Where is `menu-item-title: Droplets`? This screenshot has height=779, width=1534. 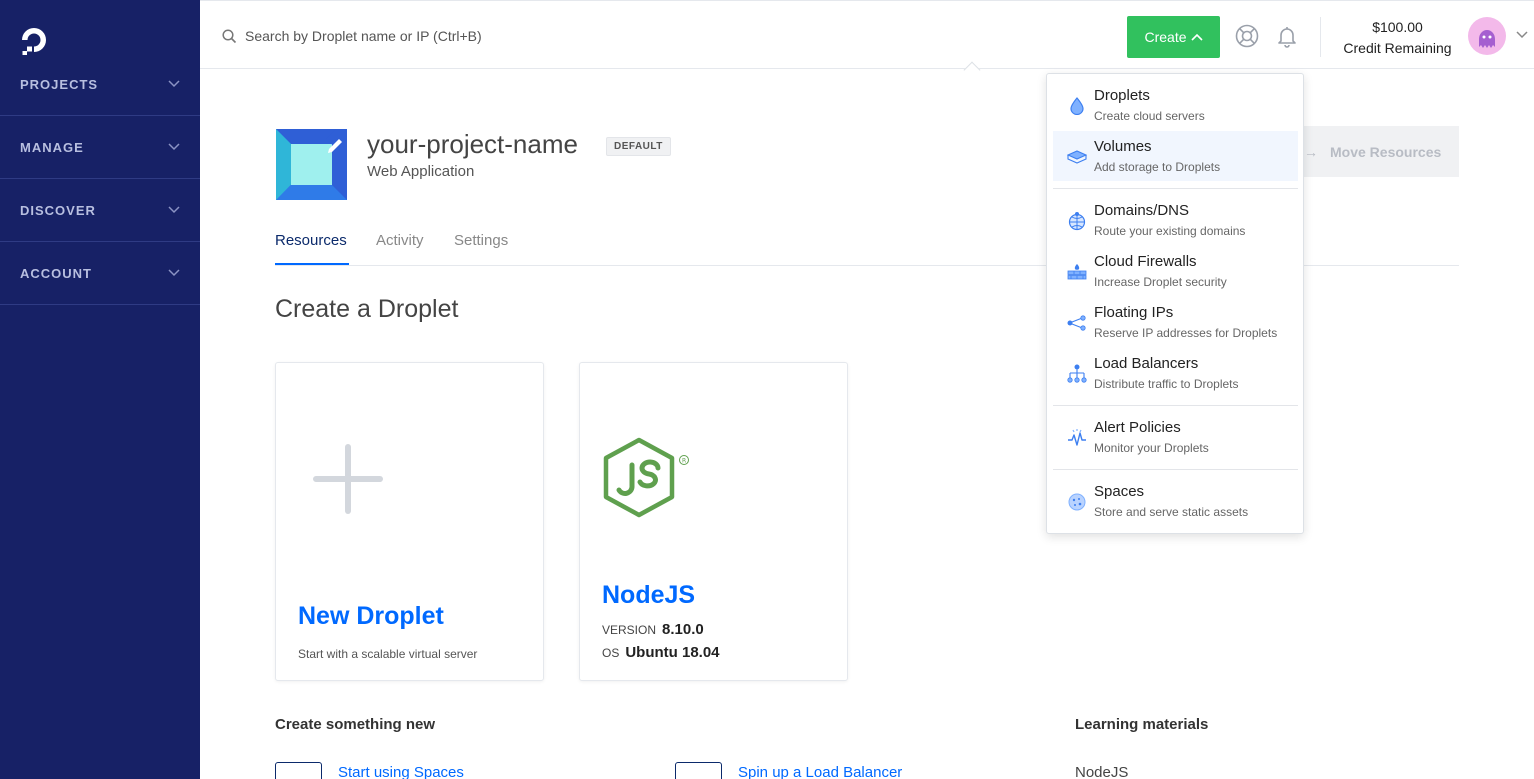 menu-item-title: Droplets is located at coordinates (1122, 95).